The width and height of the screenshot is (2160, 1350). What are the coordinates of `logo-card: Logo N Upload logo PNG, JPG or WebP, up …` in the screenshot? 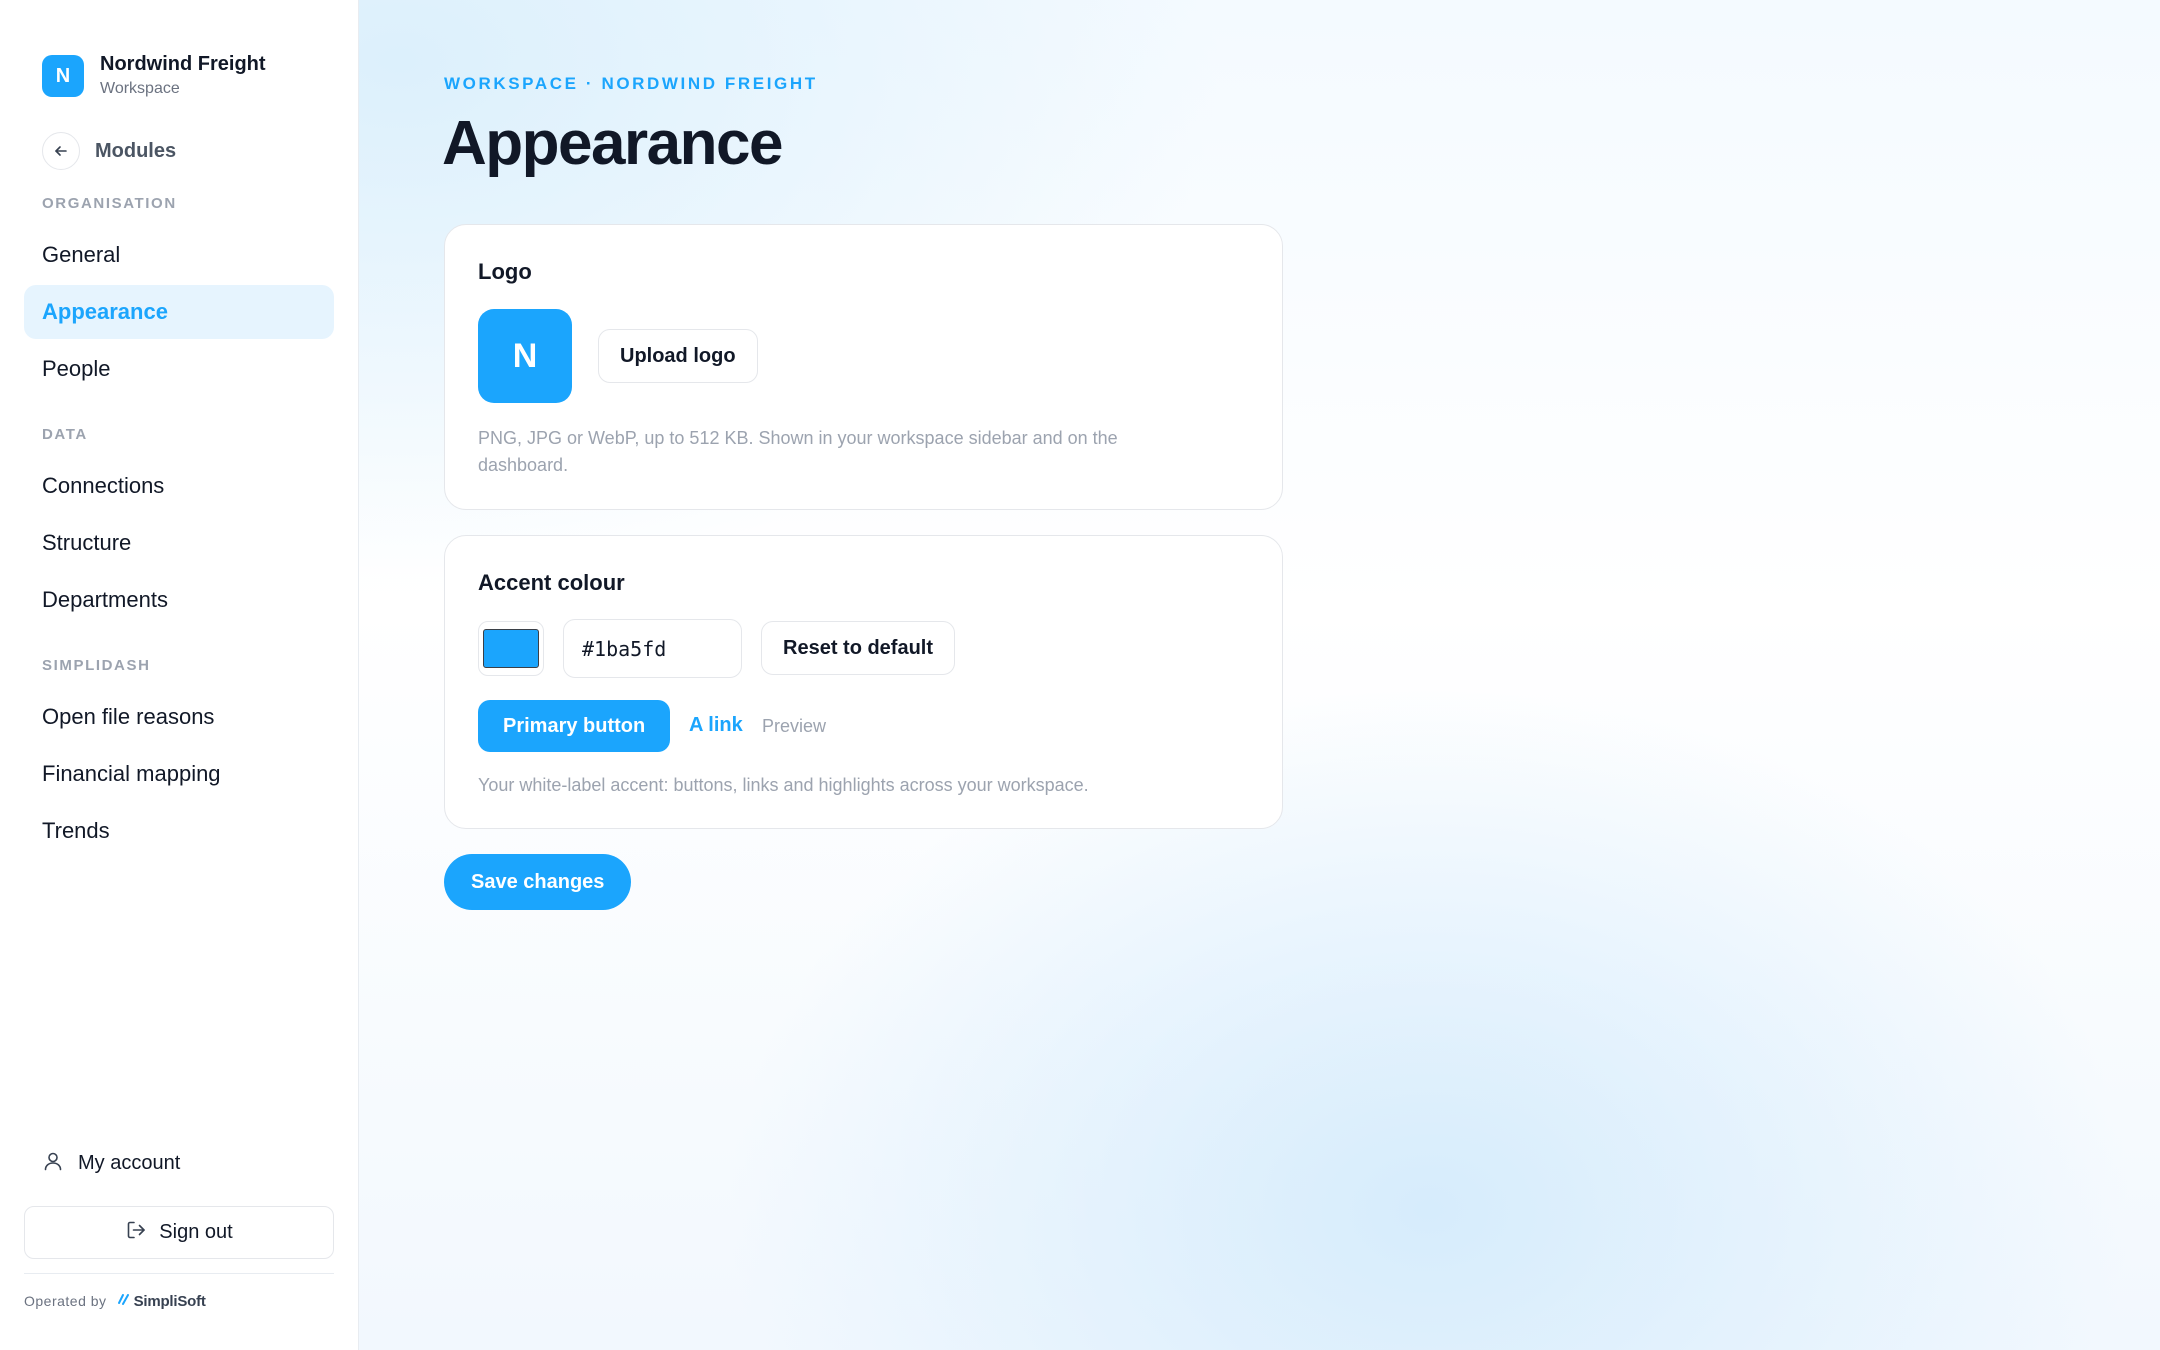 It's located at (863, 367).